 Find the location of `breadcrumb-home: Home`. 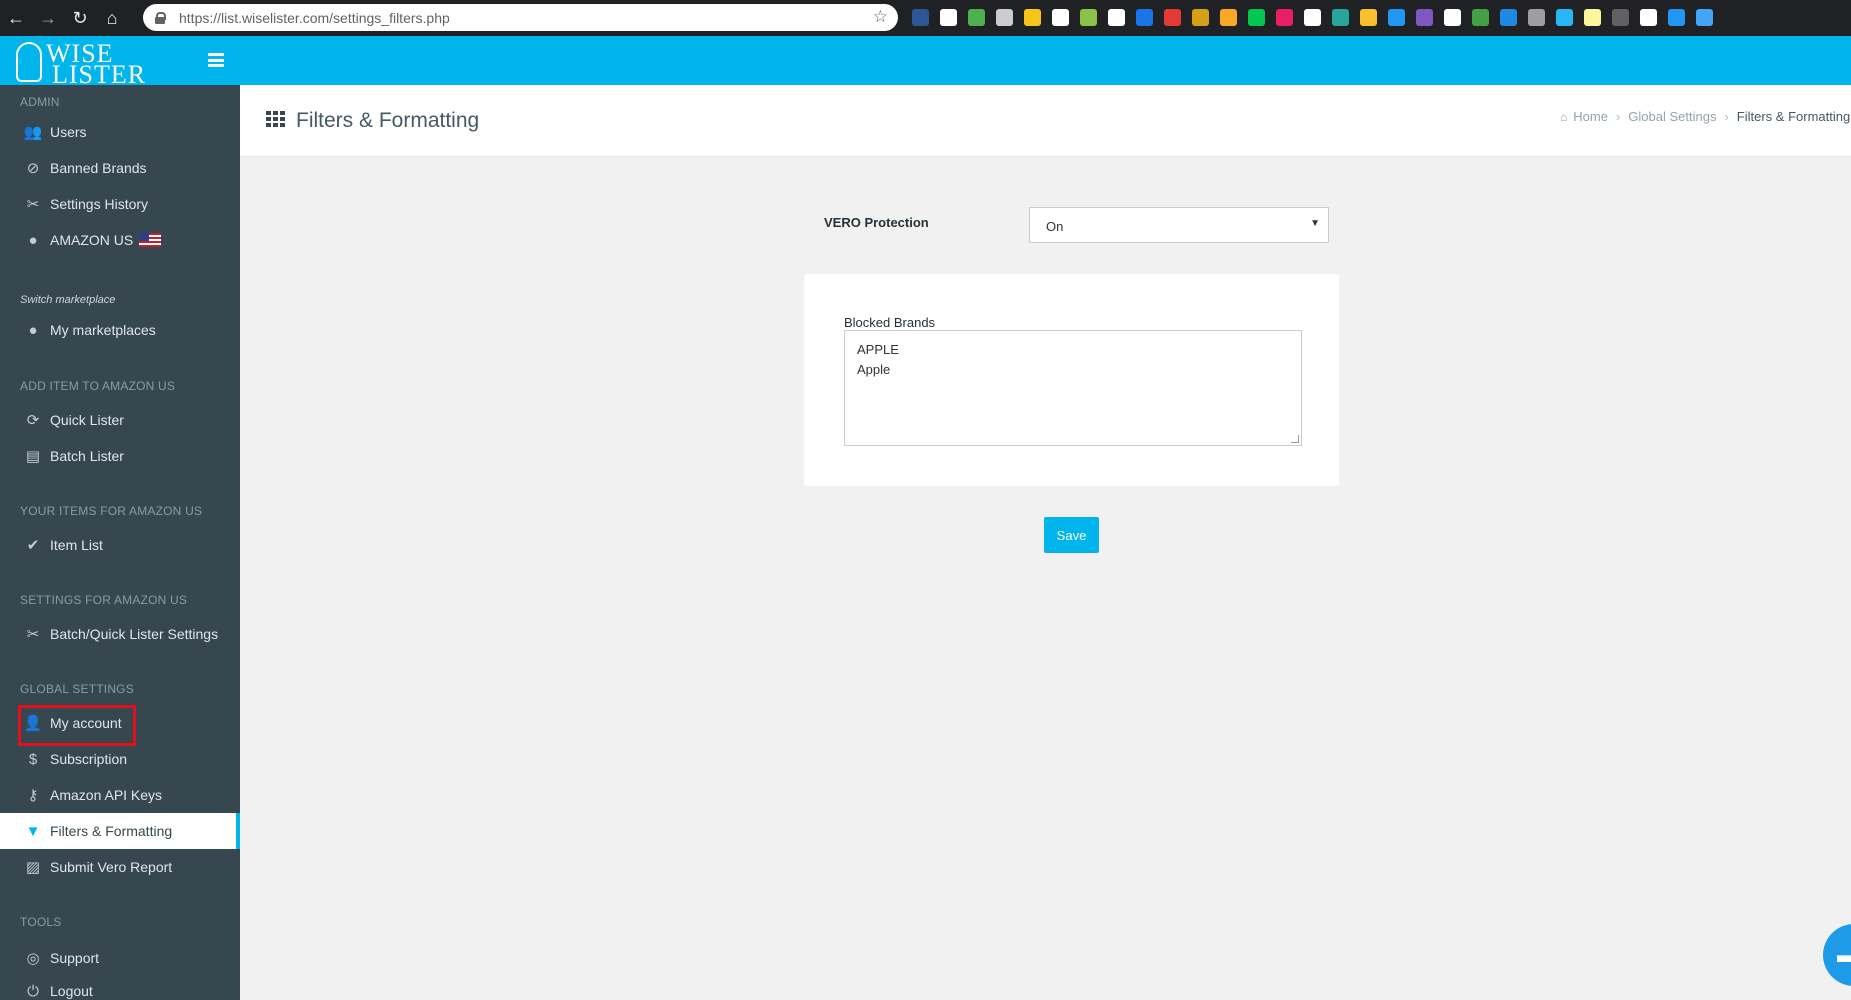

breadcrumb-home: Home is located at coordinates (1590, 116).